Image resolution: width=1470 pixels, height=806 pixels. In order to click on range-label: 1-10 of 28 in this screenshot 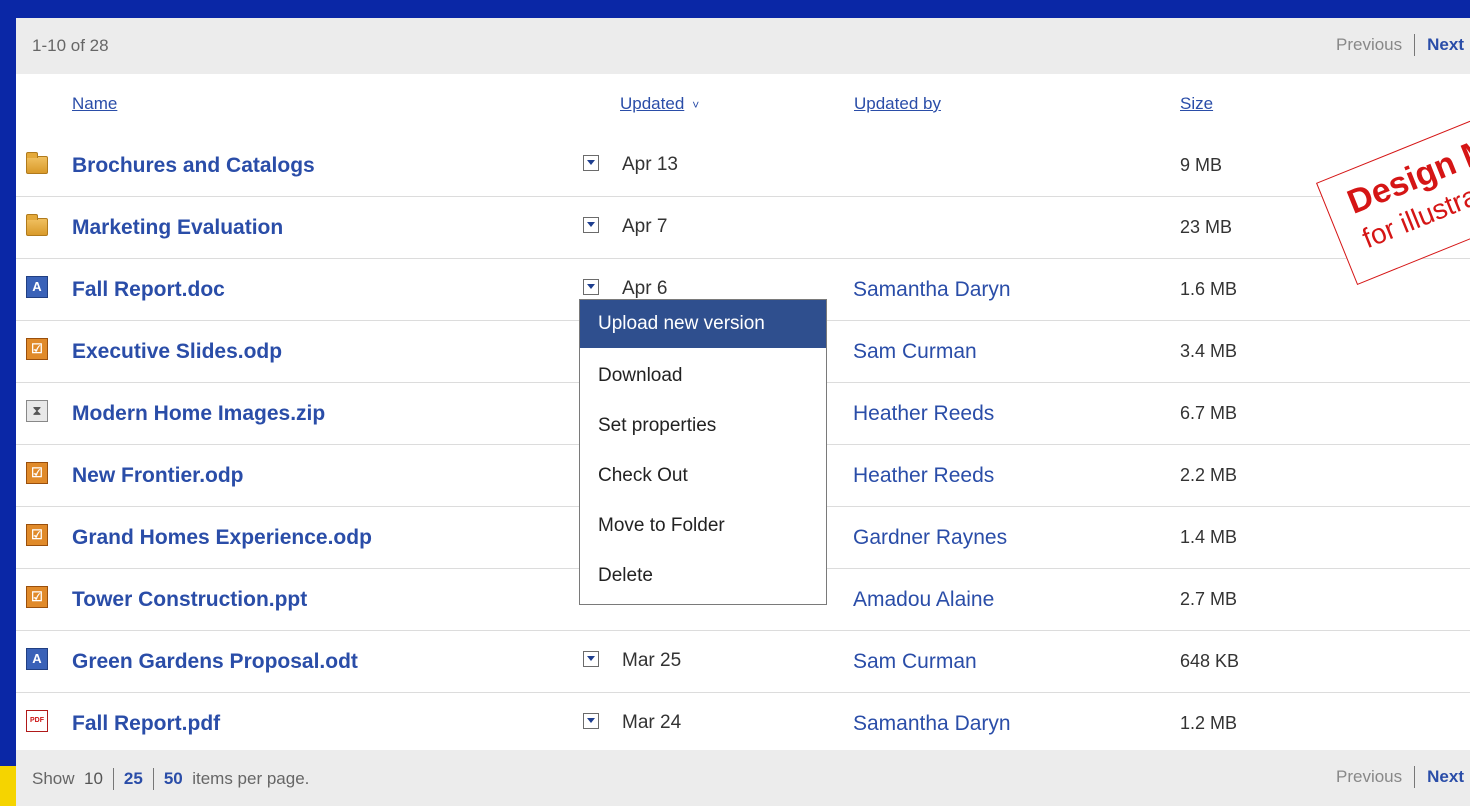, I will do `click(70, 45)`.